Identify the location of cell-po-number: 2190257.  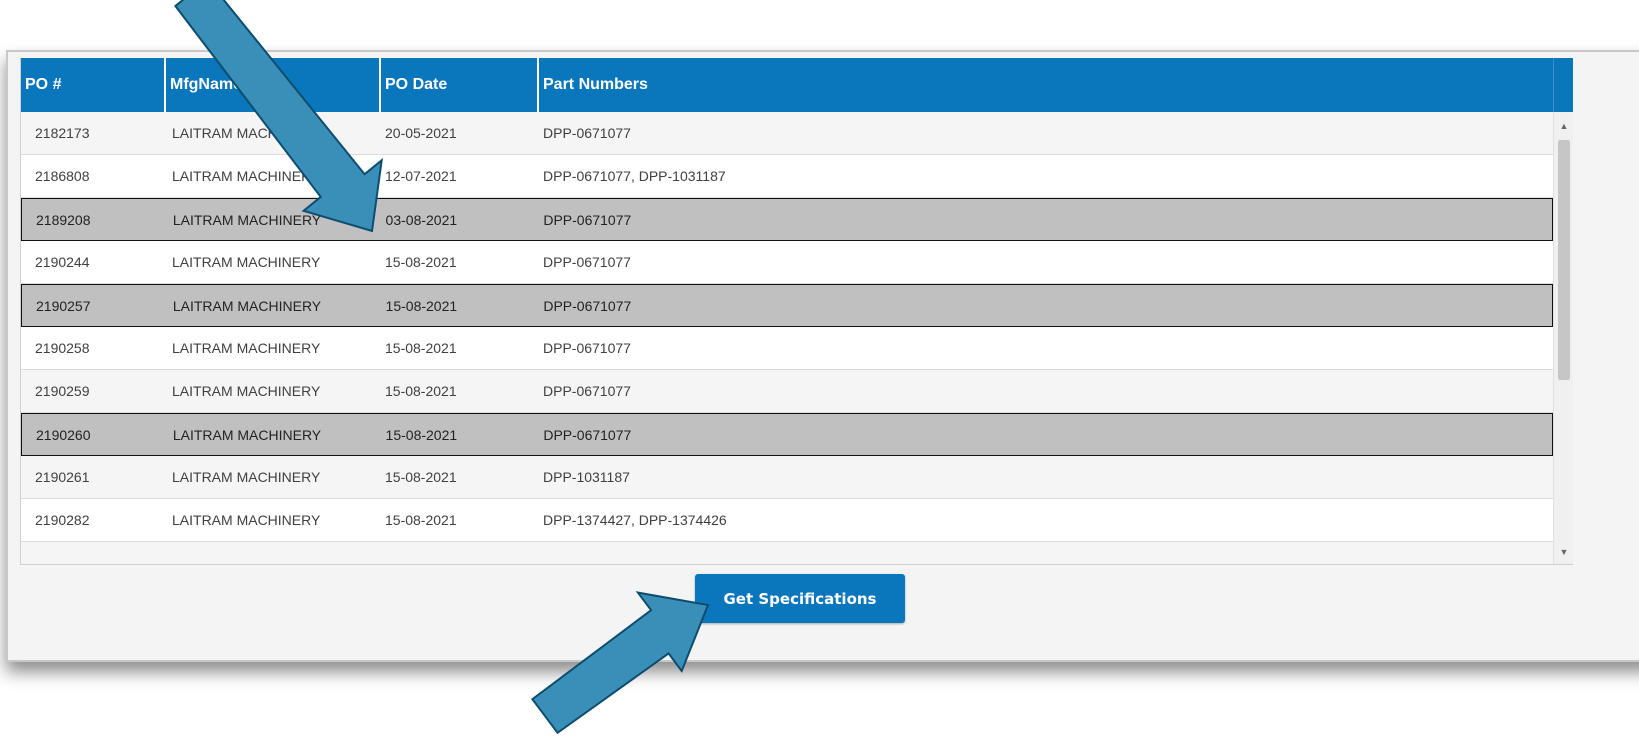
(63, 305).